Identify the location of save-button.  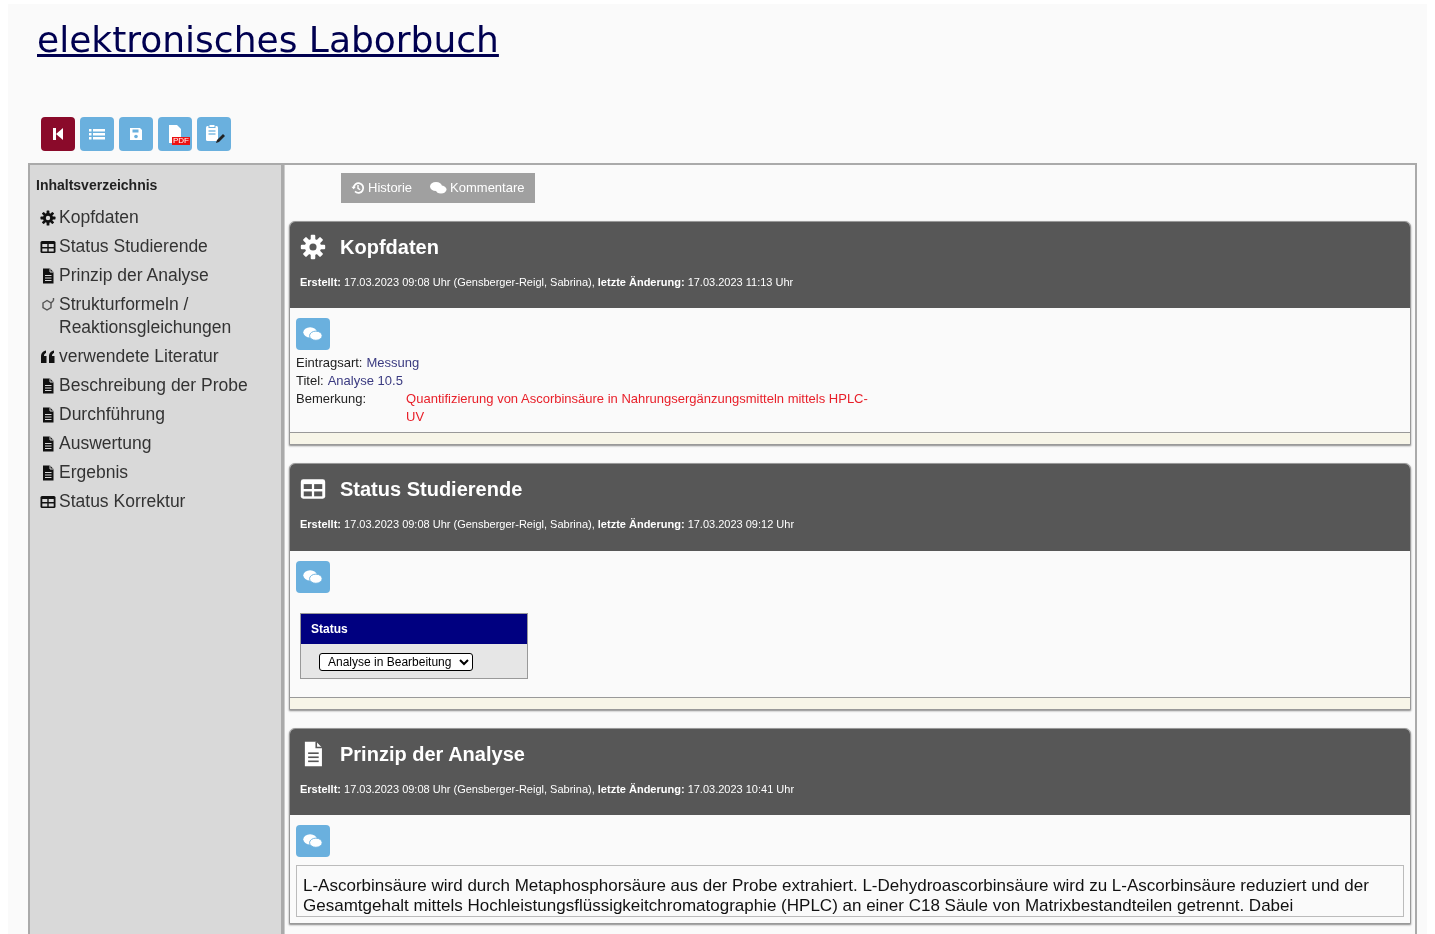
(136, 134).